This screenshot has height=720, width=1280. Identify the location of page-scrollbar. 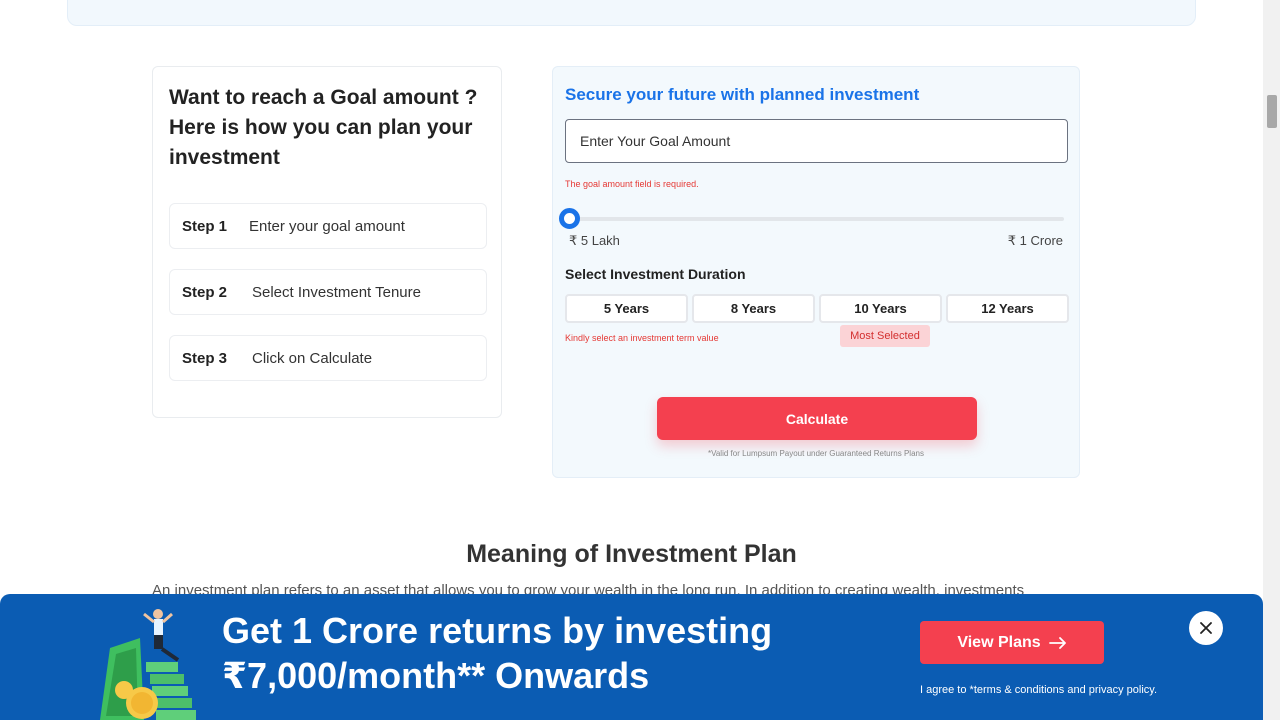
(1271, 360).